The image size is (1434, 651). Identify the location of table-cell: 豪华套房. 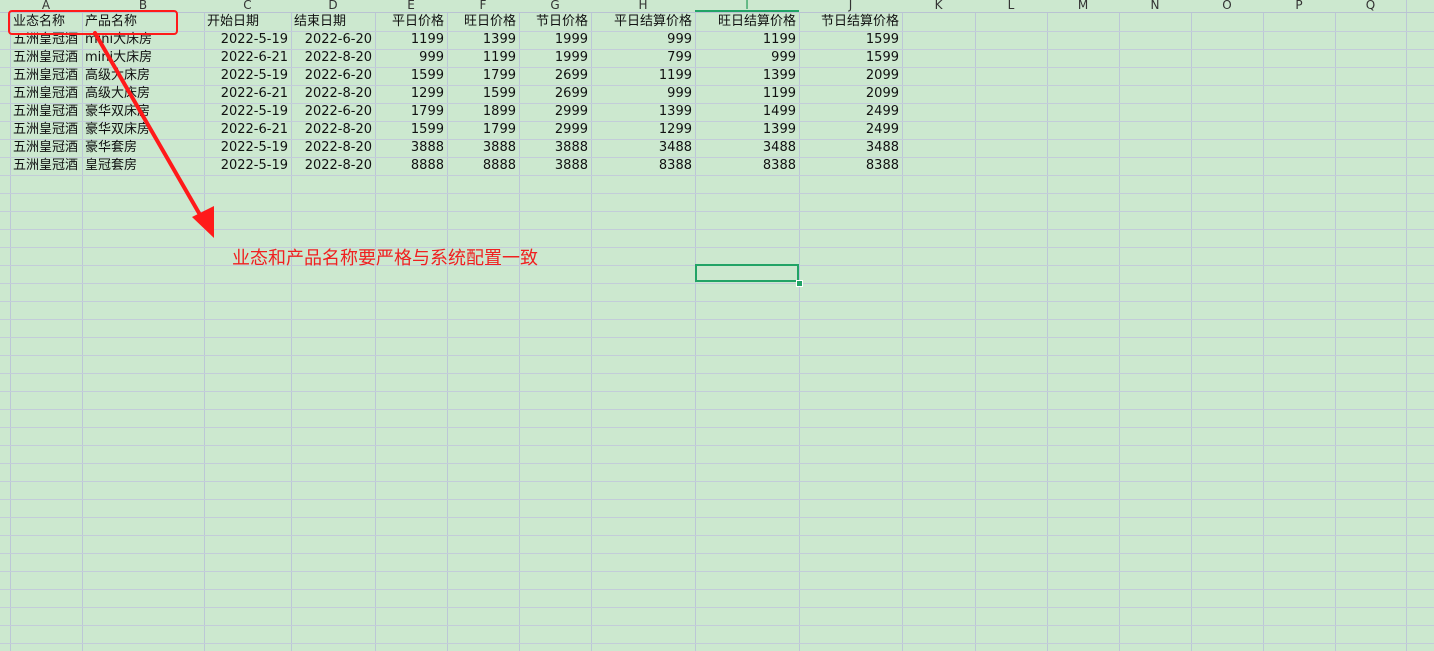
(143, 148).